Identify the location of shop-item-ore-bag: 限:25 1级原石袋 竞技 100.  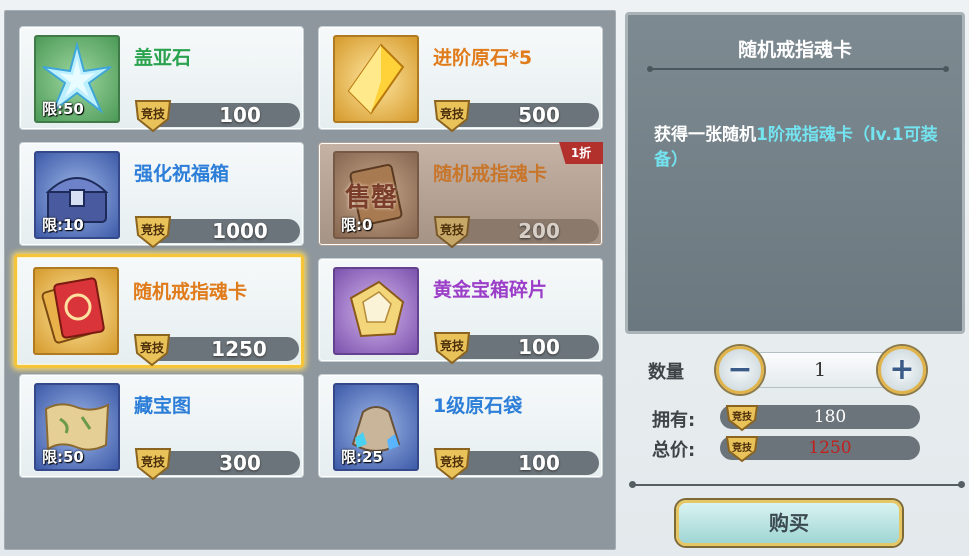
(460, 427).